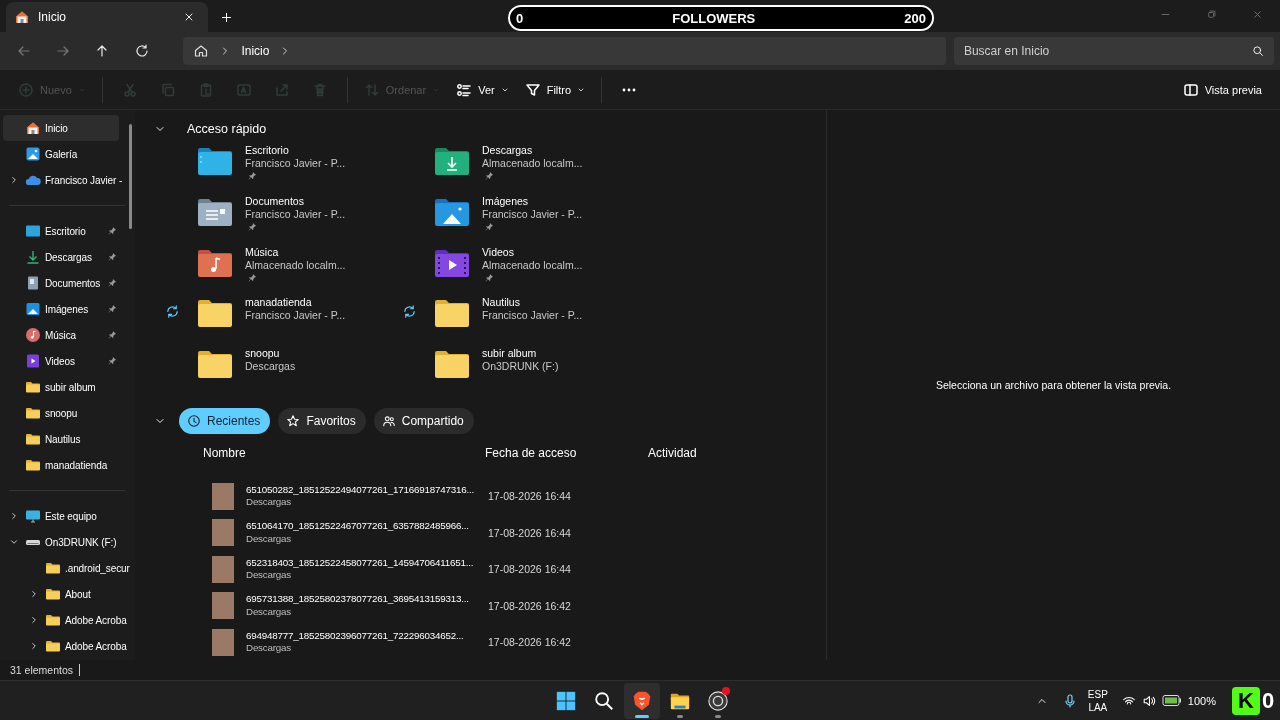 This screenshot has width=1280, height=720. I want to click on access-date: 17-08-2026 16:44, so click(530, 569).